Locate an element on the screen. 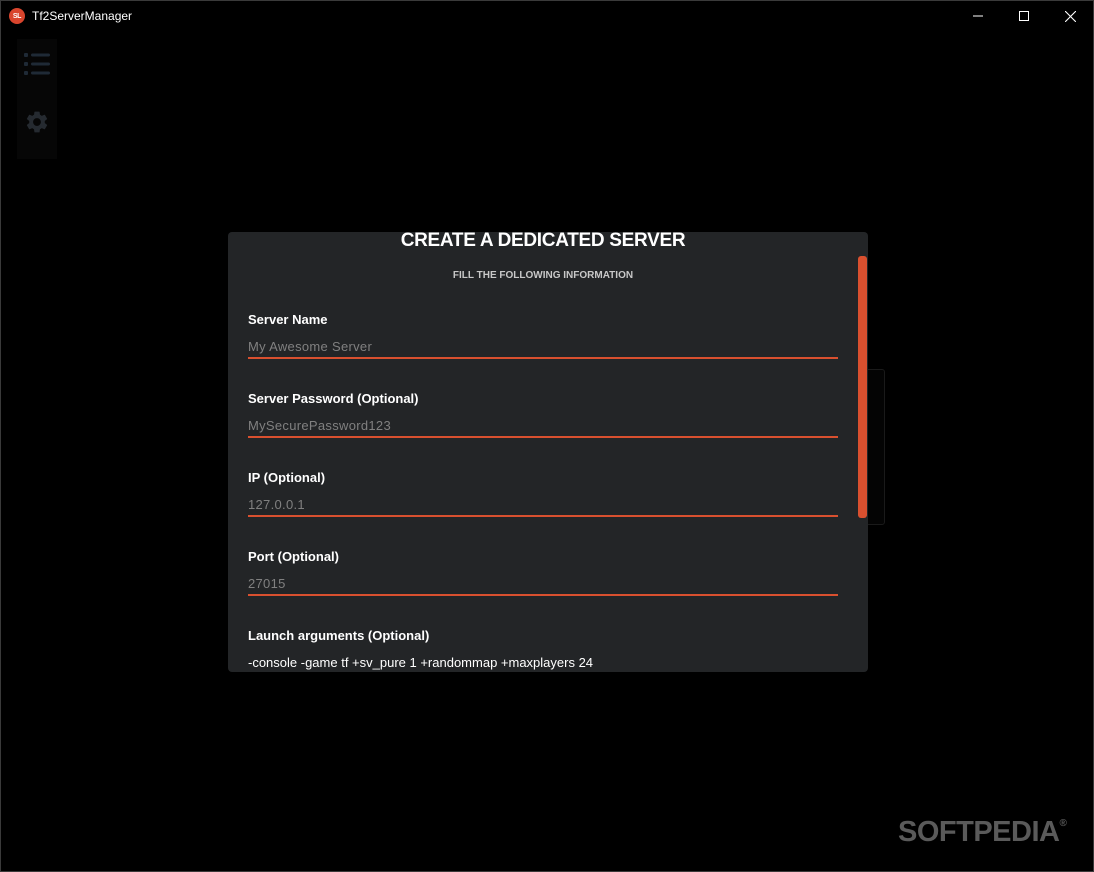  sidebar-item-servers is located at coordinates (37, 66).